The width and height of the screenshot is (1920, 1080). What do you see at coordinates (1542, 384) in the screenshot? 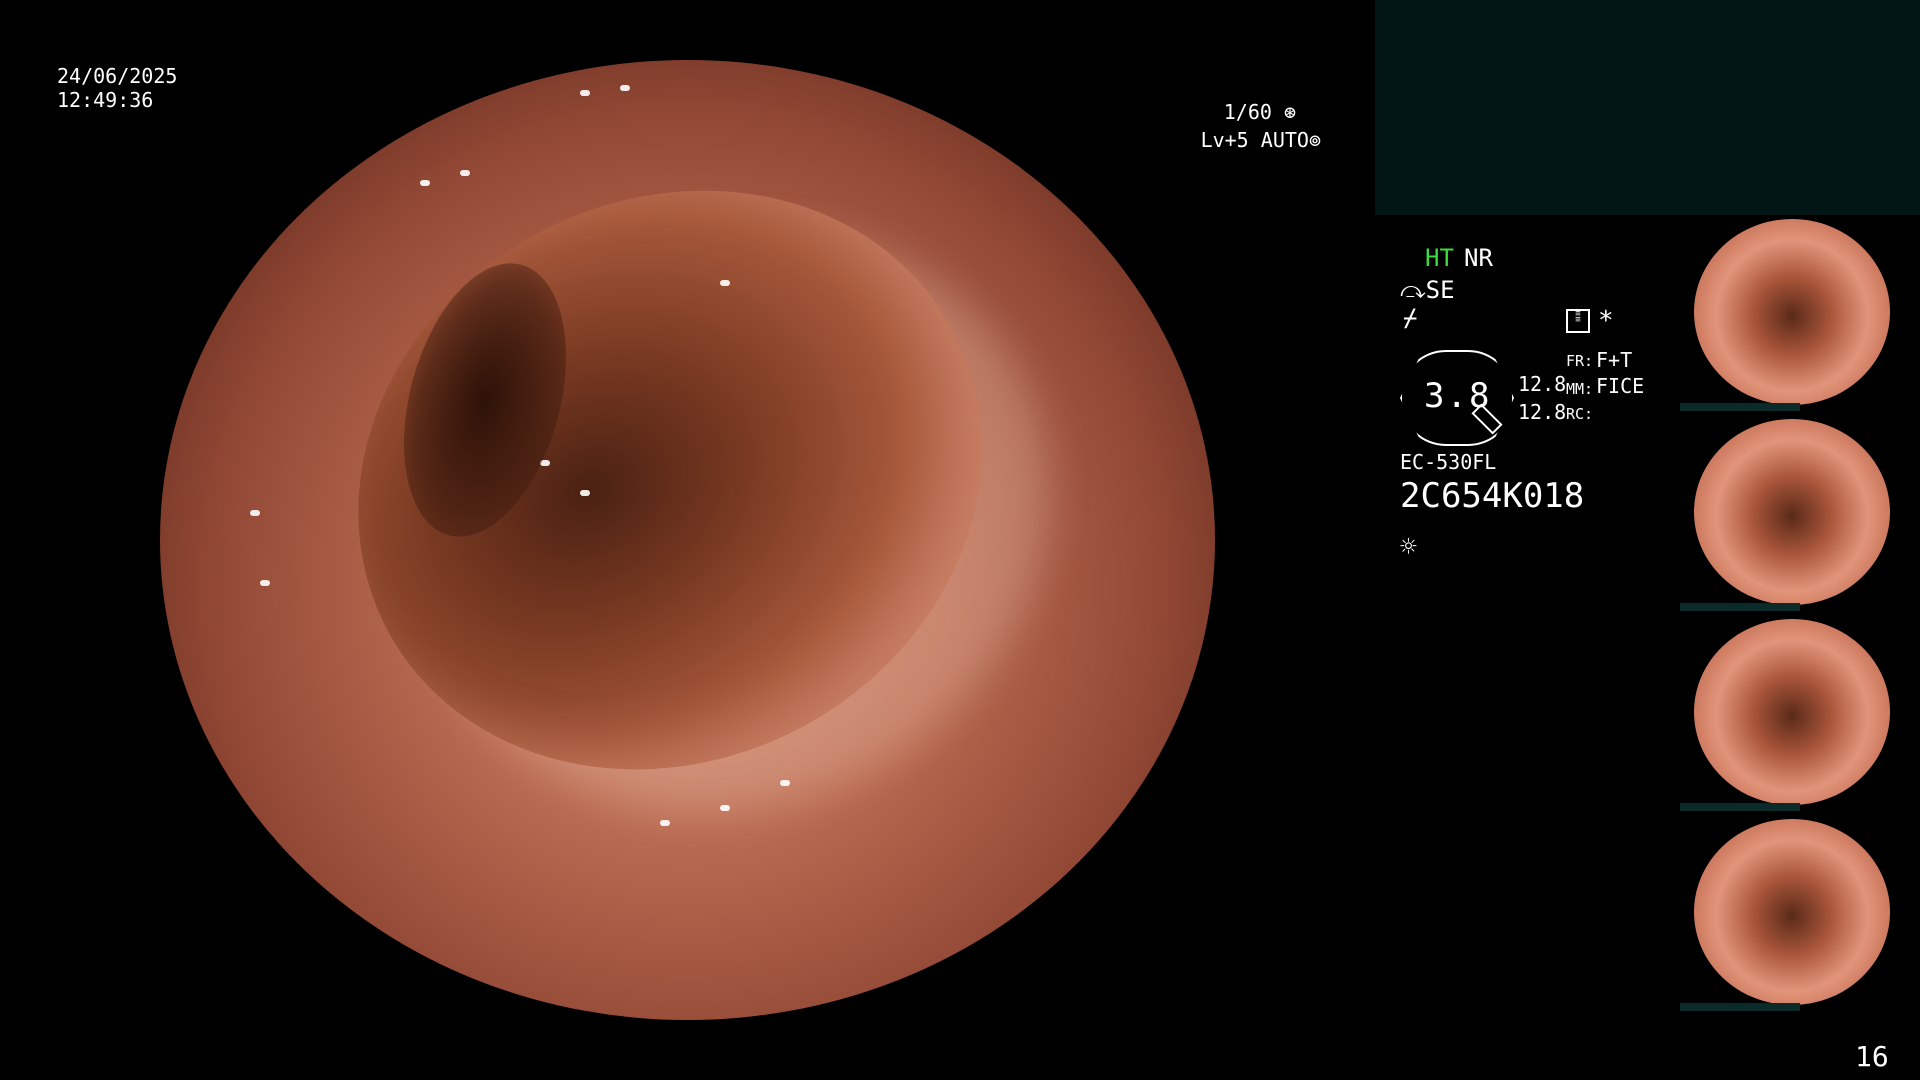
I see `value-1: 12.8` at bounding box center [1542, 384].